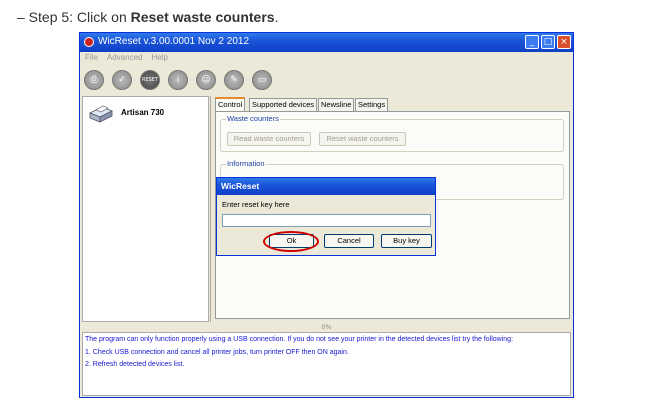  Describe the element at coordinates (142, 112) in the screenshot. I see `printer-name: Artisan 730` at that location.